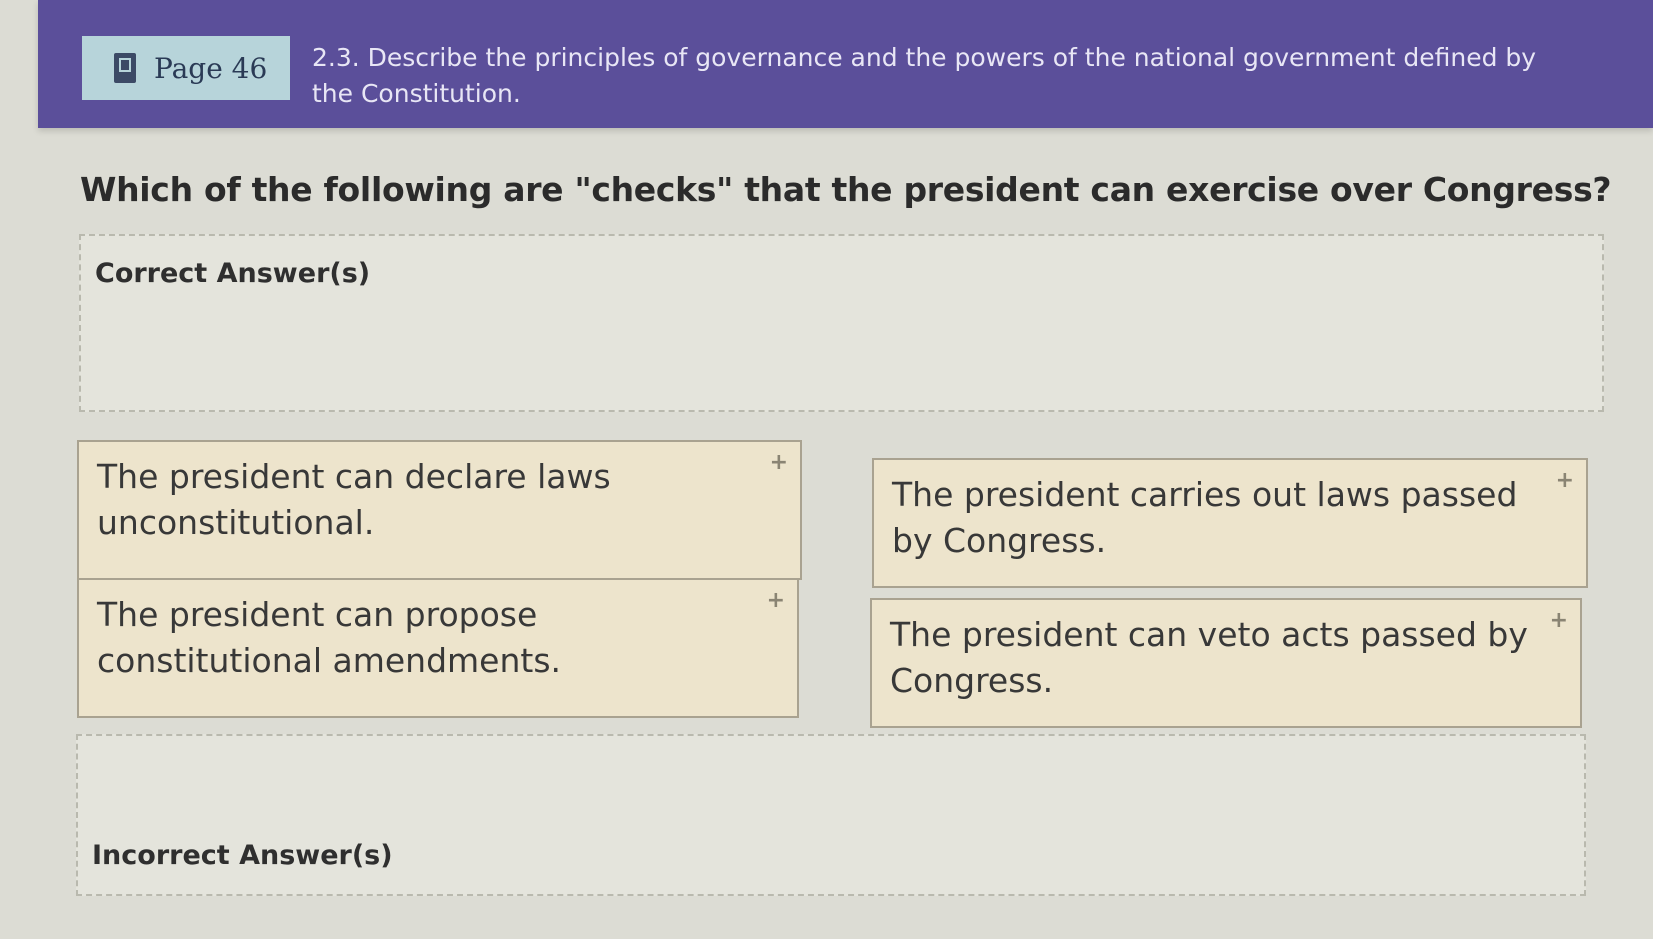 The width and height of the screenshot is (1653, 939). What do you see at coordinates (211, 68) in the screenshot?
I see `page-tab-label: Page 46` at bounding box center [211, 68].